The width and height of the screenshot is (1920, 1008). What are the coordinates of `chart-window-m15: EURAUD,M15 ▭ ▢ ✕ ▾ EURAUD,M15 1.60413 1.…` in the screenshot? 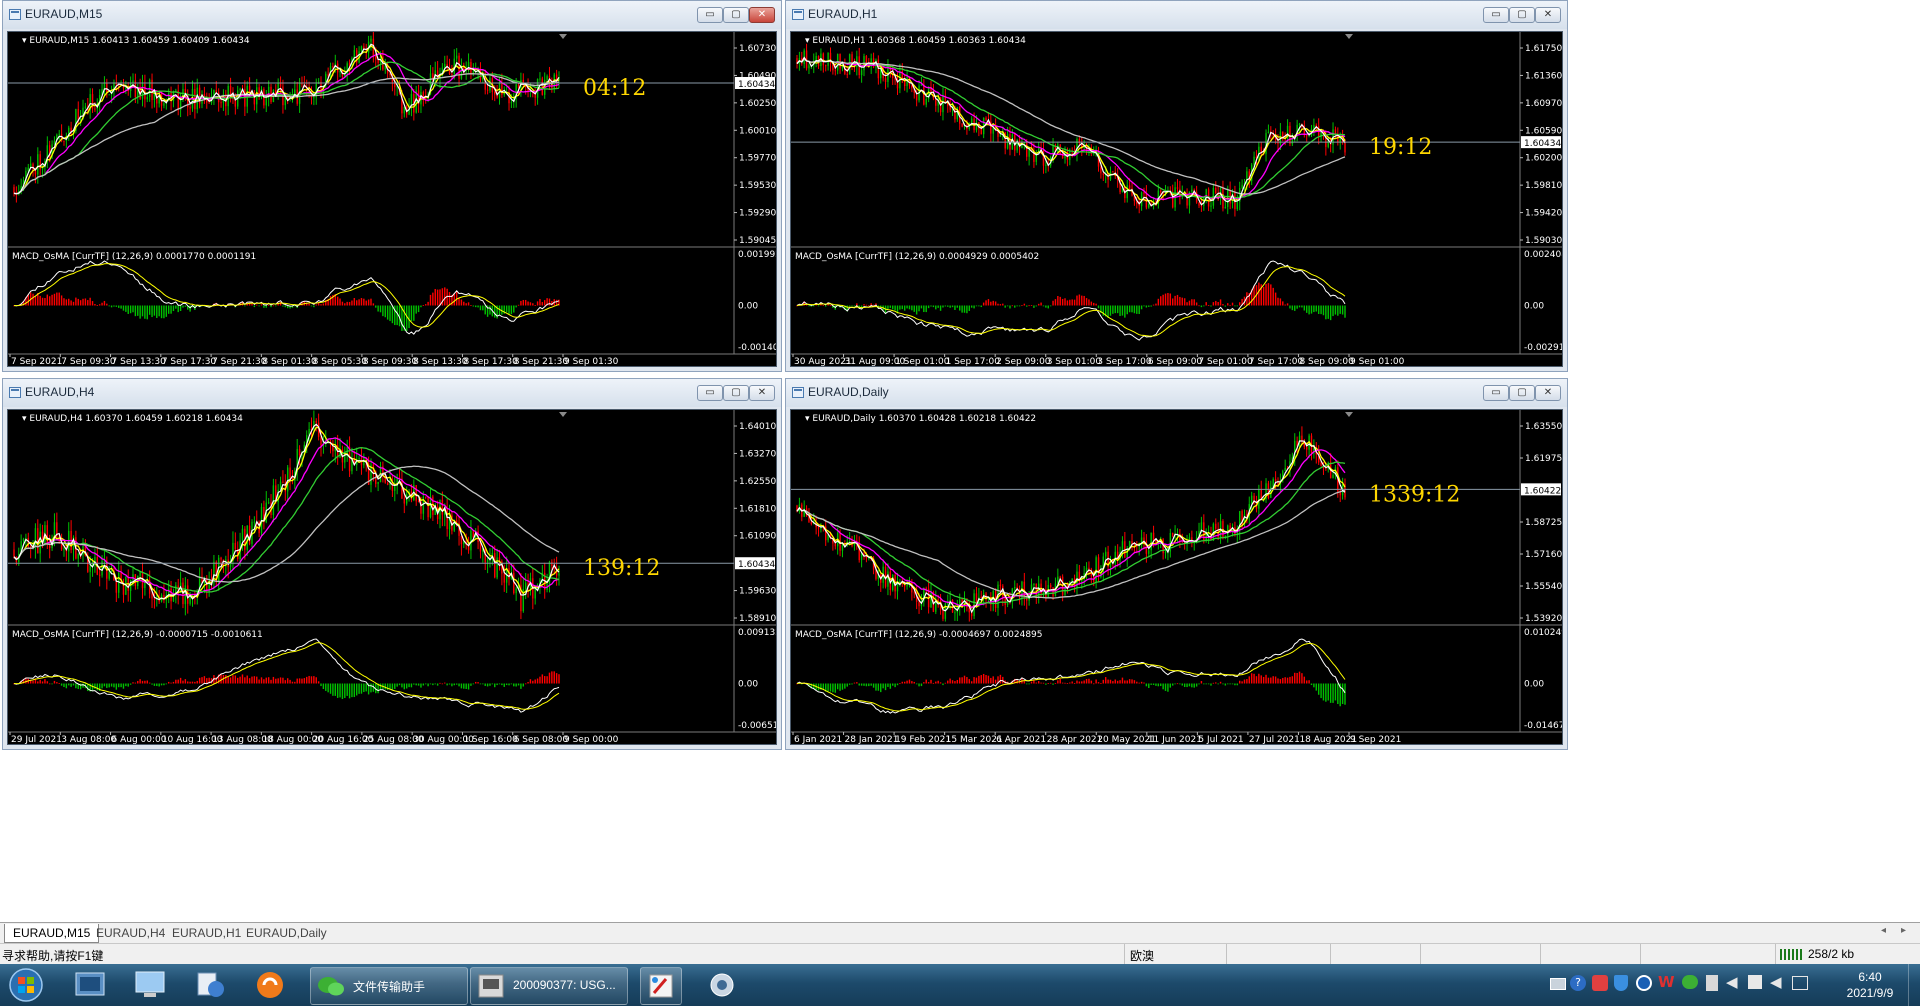 It's located at (392, 186).